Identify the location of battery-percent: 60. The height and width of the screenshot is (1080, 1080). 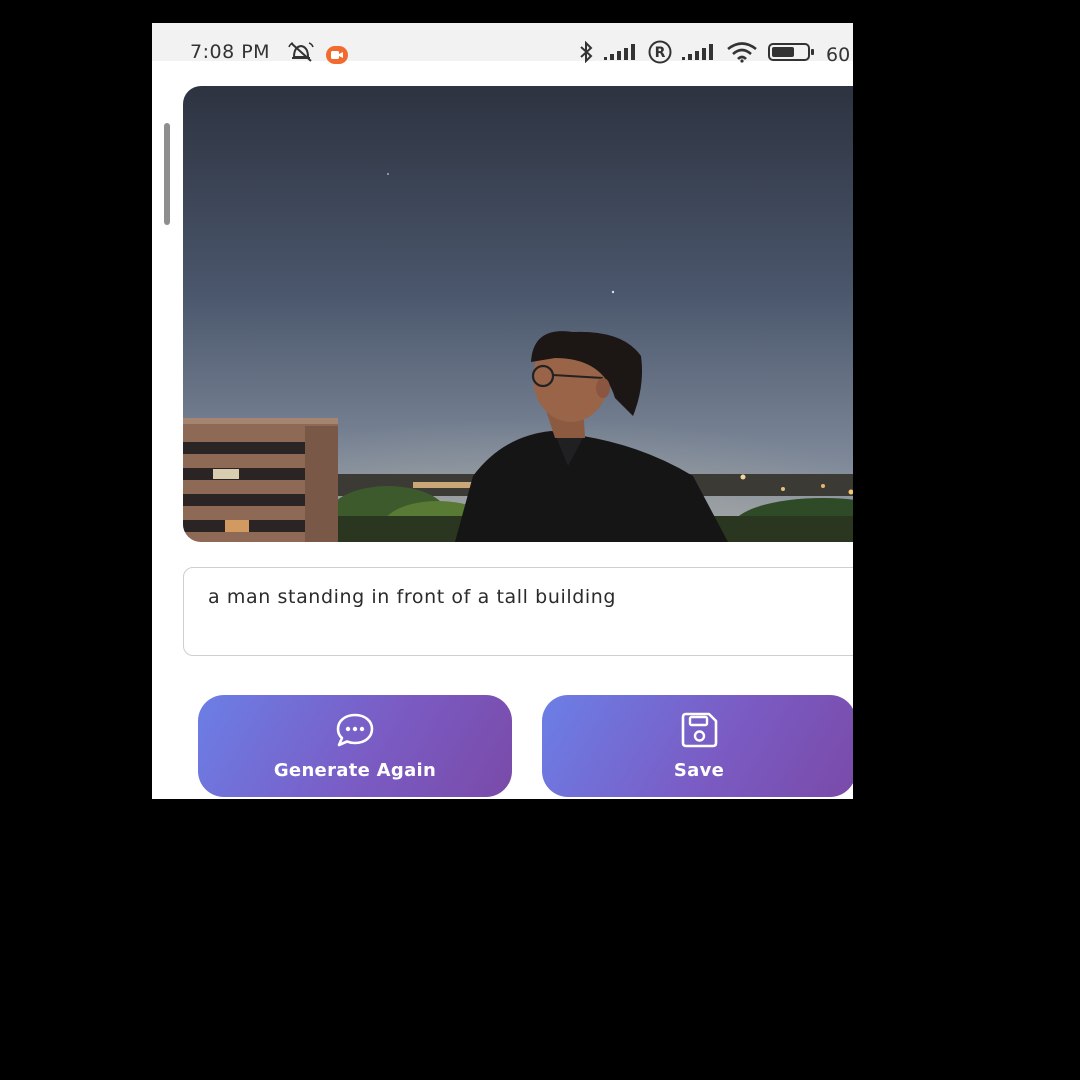
(838, 54).